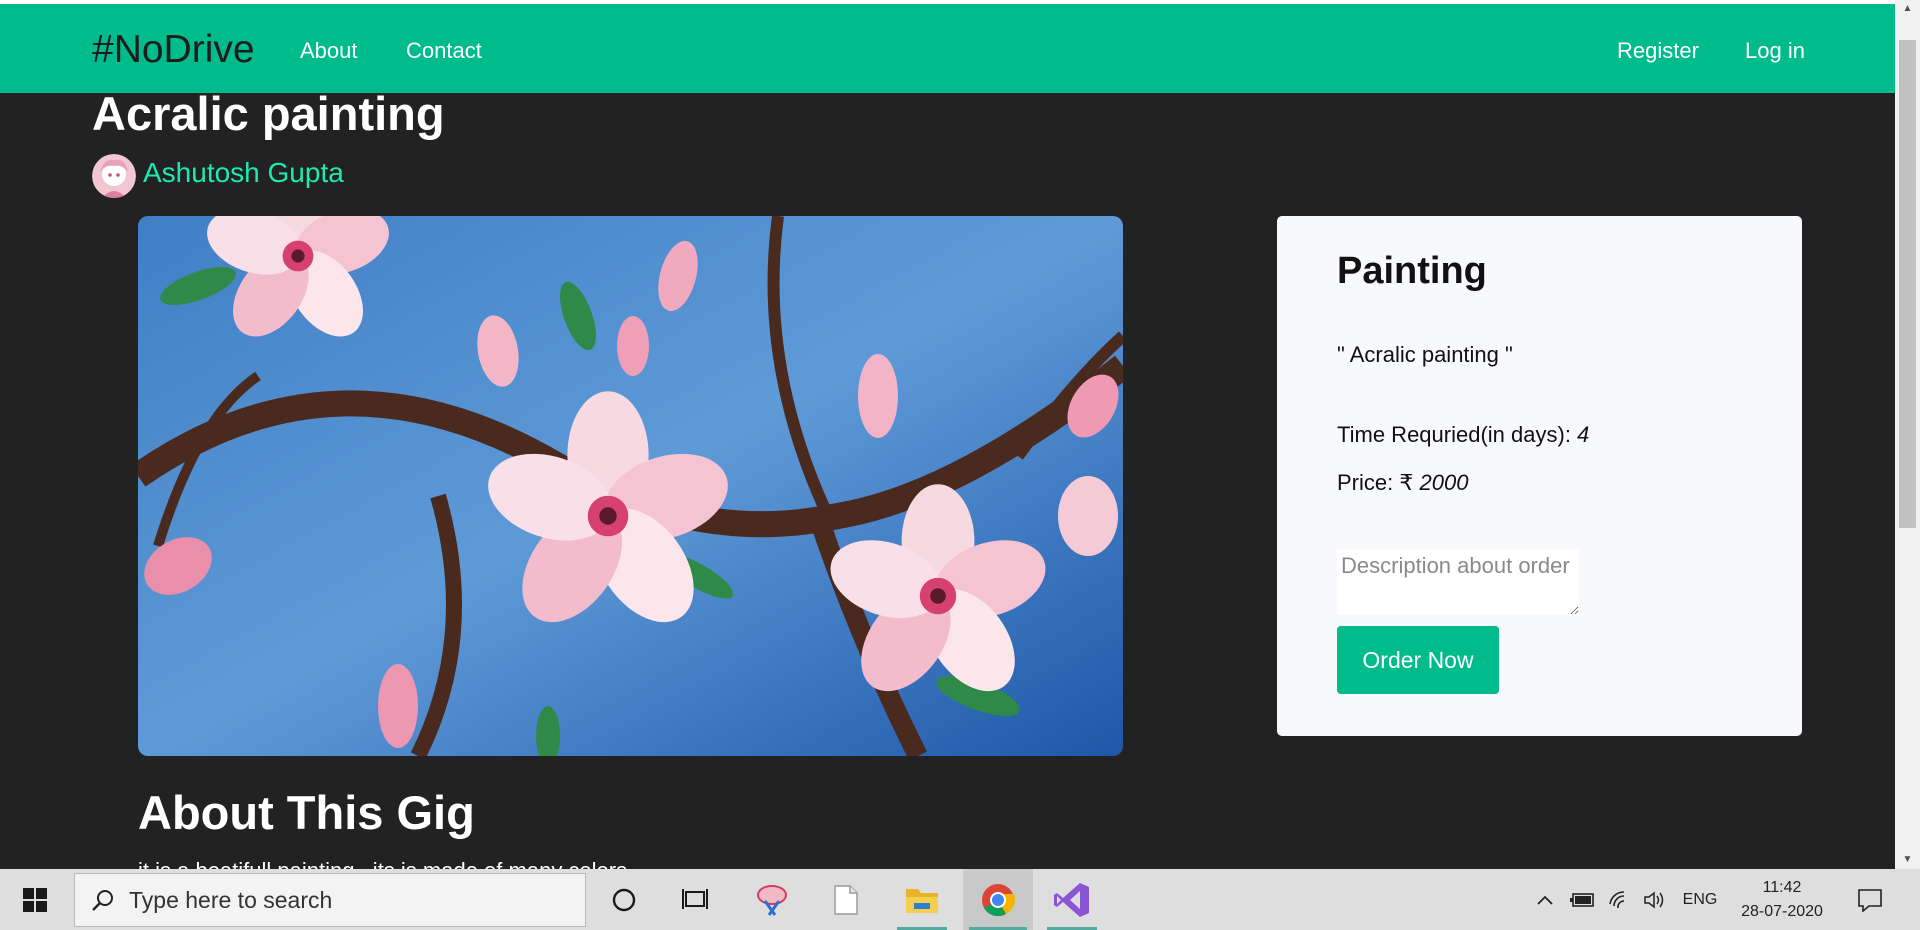 This screenshot has width=1920, height=930. I want to click on clock-time: 11:42, so click(1782, 887).